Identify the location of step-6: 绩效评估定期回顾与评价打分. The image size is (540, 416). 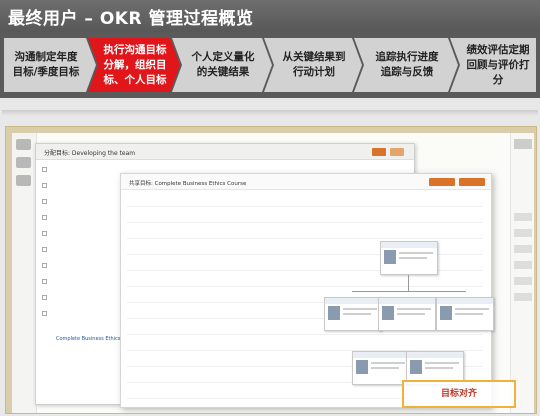
(498, 64).